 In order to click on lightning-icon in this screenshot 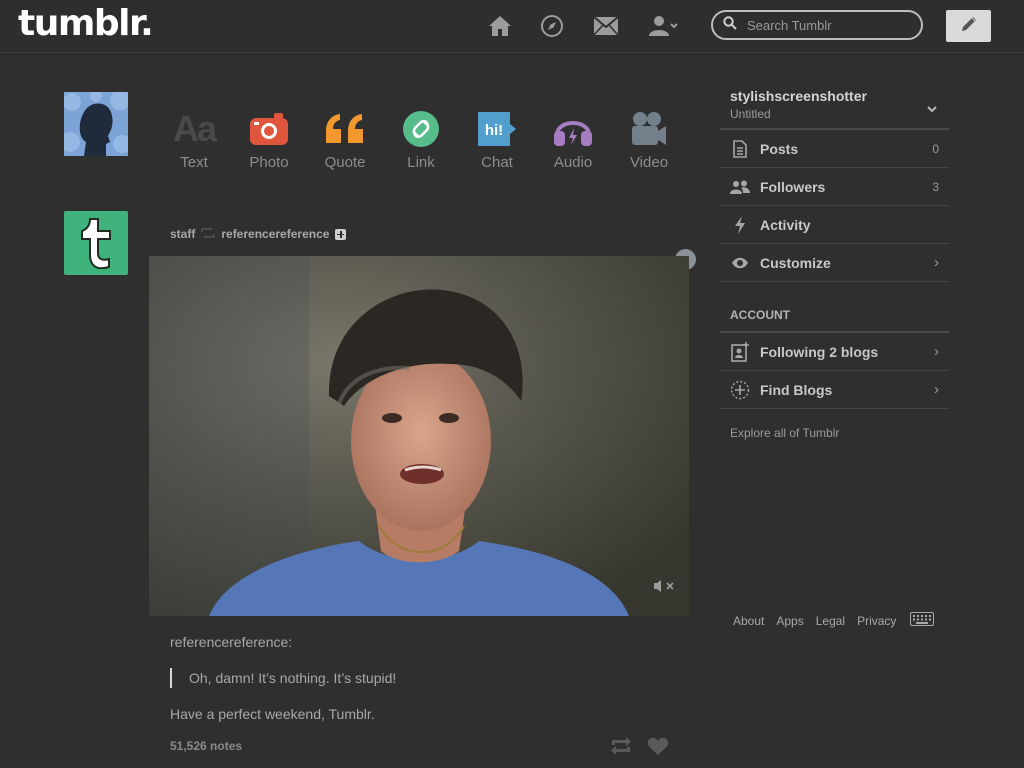, I will do `click(740, 224)`.